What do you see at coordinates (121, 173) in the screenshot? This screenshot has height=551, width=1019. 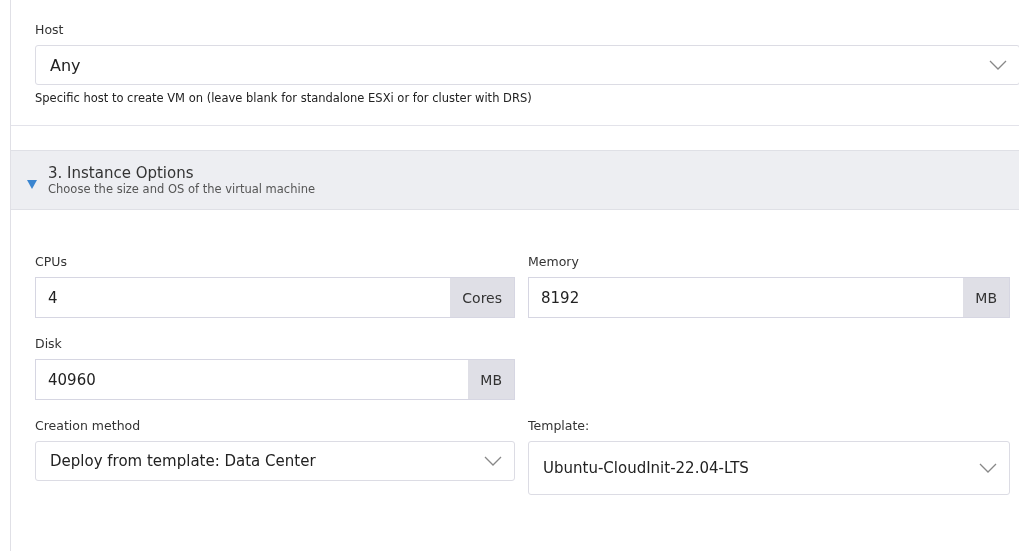 I see `section-title: 3. Instance Options` at bounding box center [121, 173].